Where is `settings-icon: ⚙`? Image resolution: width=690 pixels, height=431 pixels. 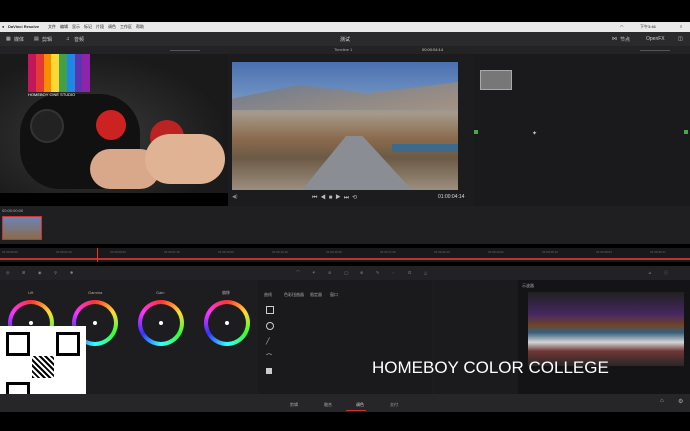
settings-icon: ⚙ is located at coordinates (680, 401).